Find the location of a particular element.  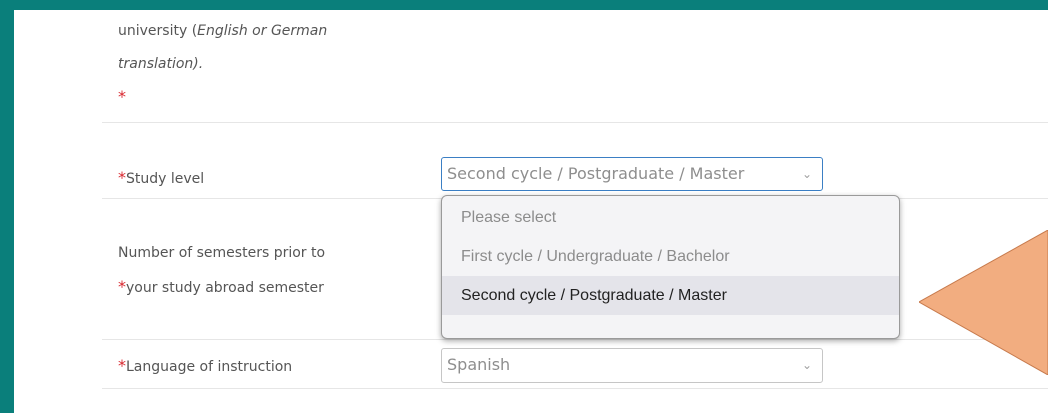

label-text: university ( is located at coordinates (158, 31).